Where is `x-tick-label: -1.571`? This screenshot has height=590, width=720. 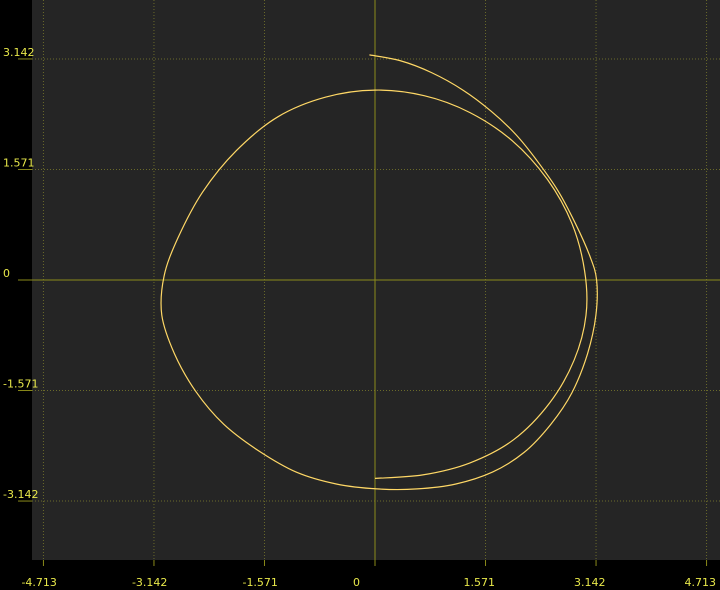
x-tick-label: -1.571 is located at coordinates (259, 582).